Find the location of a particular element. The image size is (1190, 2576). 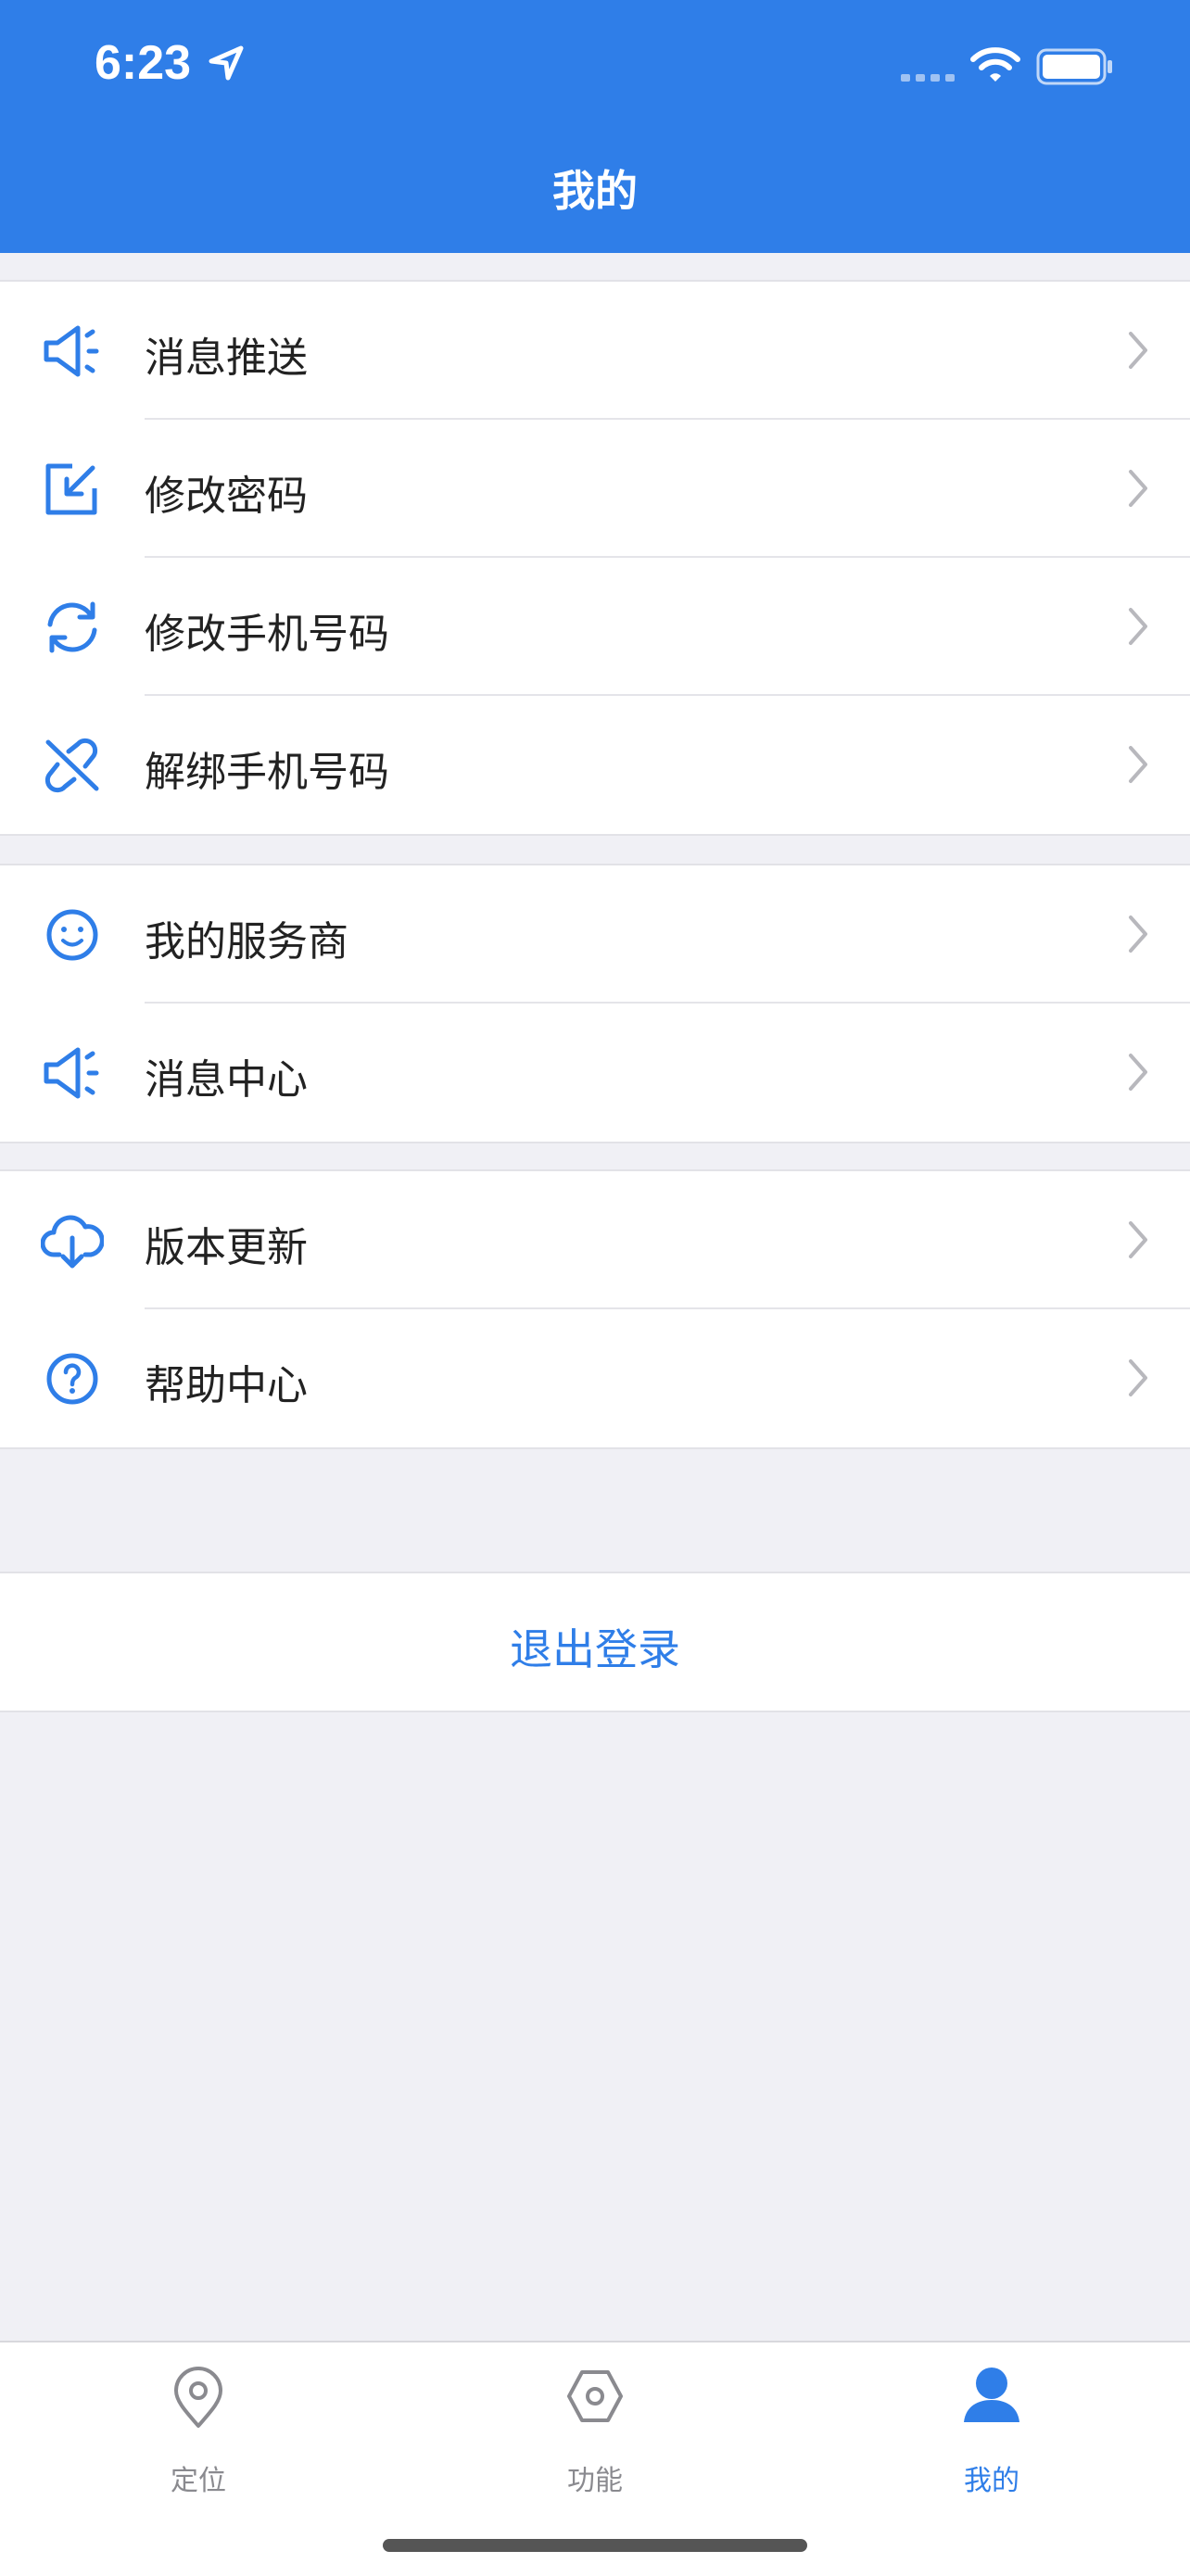

tab-label: 功能 is located at coordinates (595, 2481).